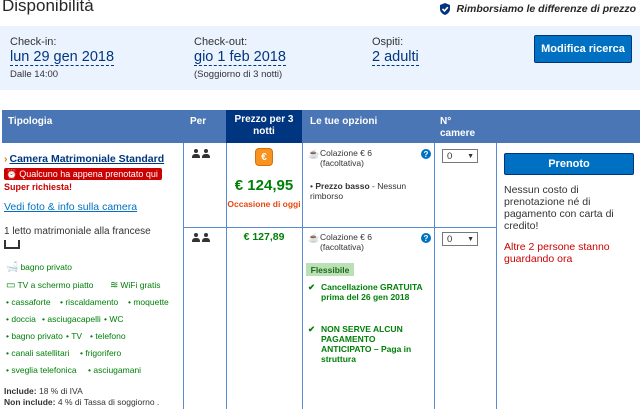 The width and height of the screenshot is (640, 409). I want to click on room-name-text: Camera Matrimoniale Standard, so click(87, 159).